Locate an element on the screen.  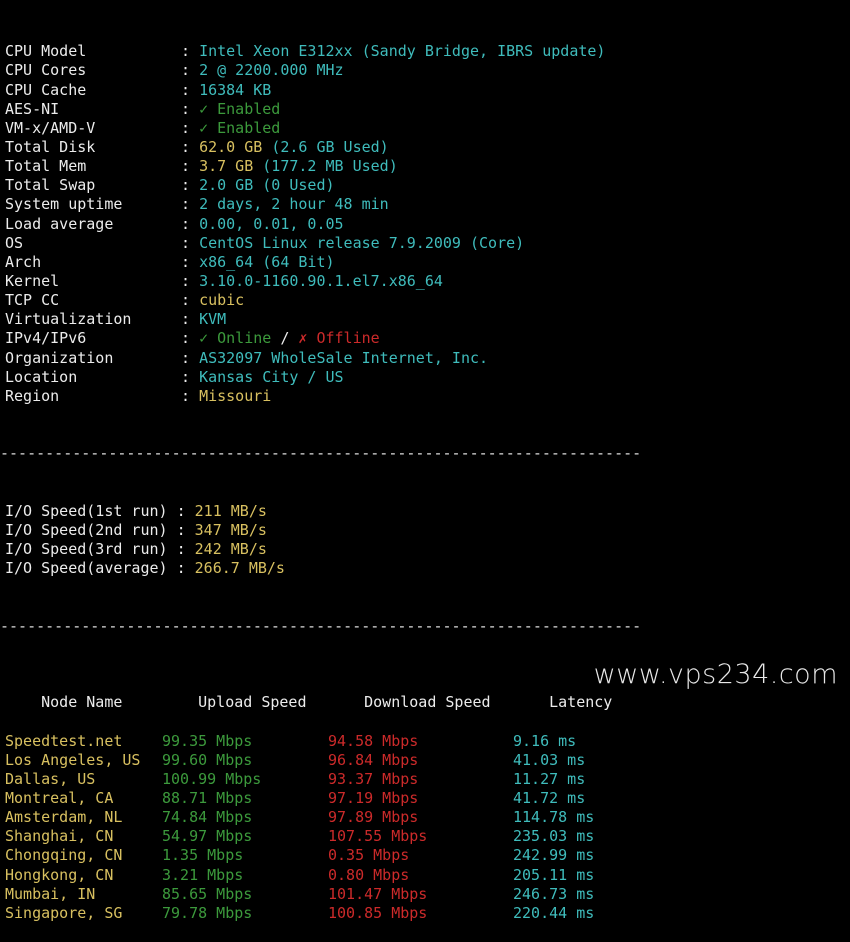
node-name: Chongqing, CN is located at coordinates (64, 855).